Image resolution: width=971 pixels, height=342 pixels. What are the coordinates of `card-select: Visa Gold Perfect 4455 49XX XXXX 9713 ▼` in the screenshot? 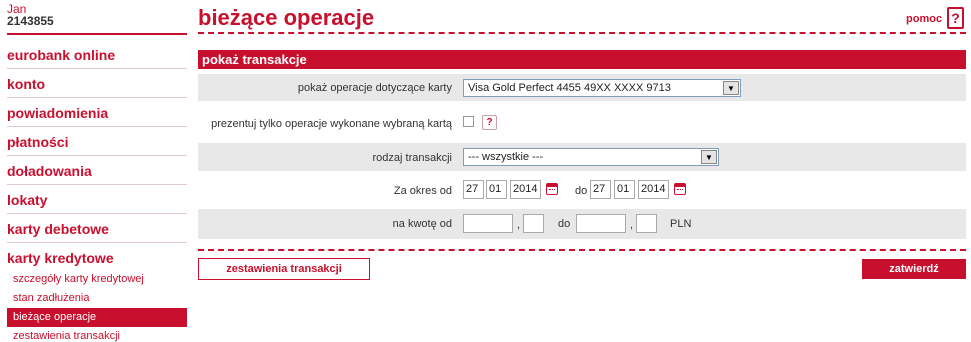 It's located at (602, 88).